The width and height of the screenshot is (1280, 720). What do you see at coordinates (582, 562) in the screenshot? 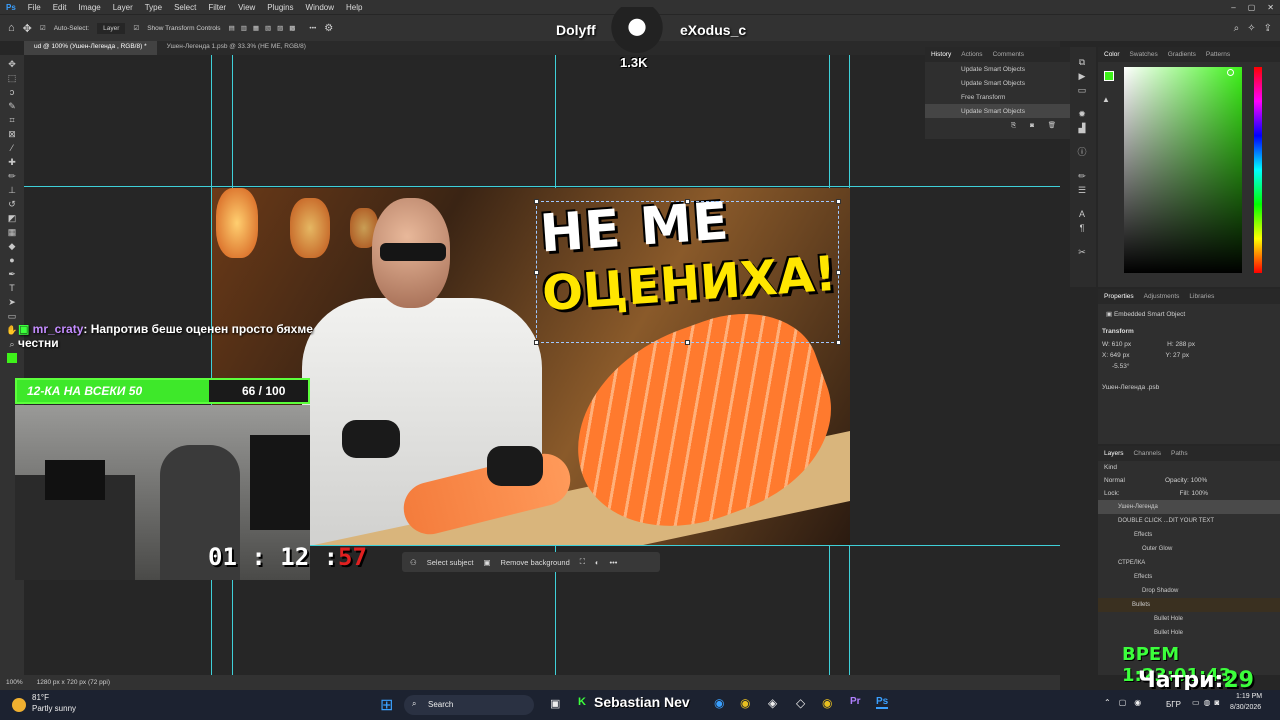
I see `mask-icon: ⛶` at bounding box center [582, 562].